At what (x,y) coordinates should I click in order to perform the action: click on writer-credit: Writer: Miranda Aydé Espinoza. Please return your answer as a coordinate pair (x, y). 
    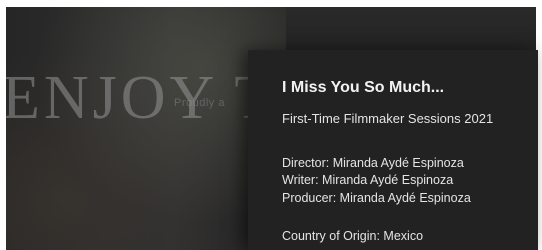
    Looking at the image, I should click on (368, 180).